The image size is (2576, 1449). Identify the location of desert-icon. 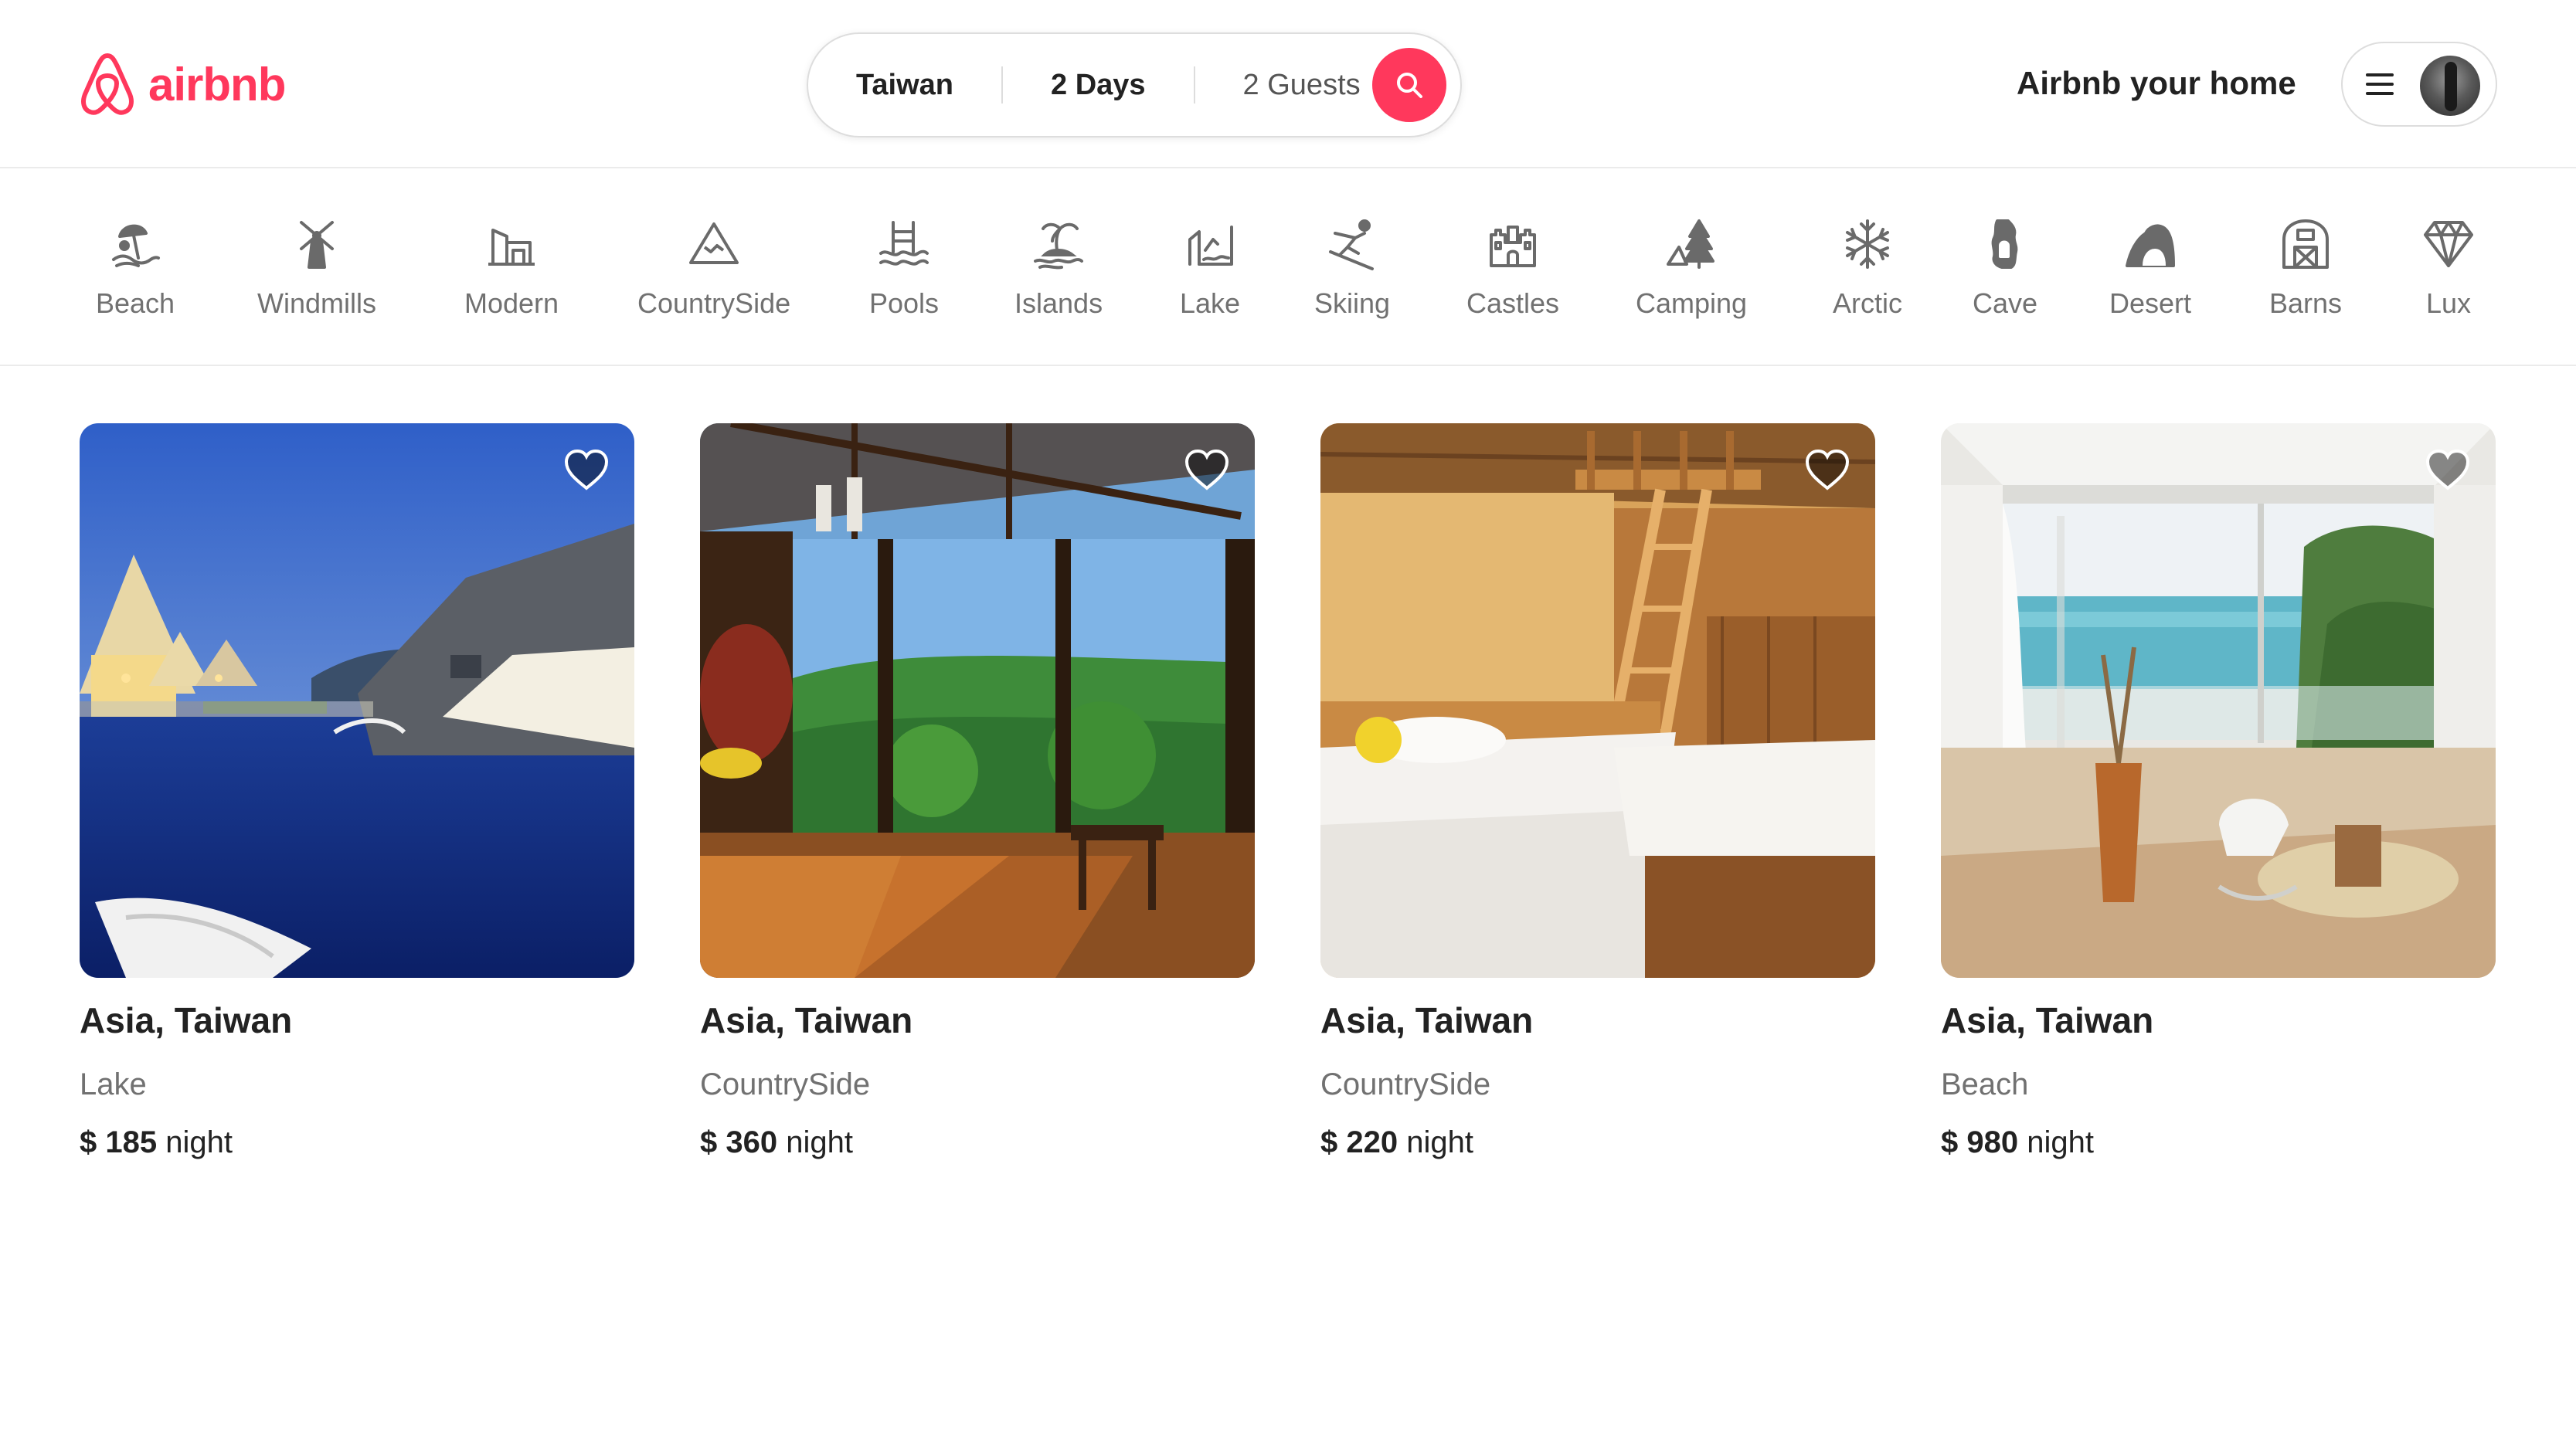
(2151, 245).